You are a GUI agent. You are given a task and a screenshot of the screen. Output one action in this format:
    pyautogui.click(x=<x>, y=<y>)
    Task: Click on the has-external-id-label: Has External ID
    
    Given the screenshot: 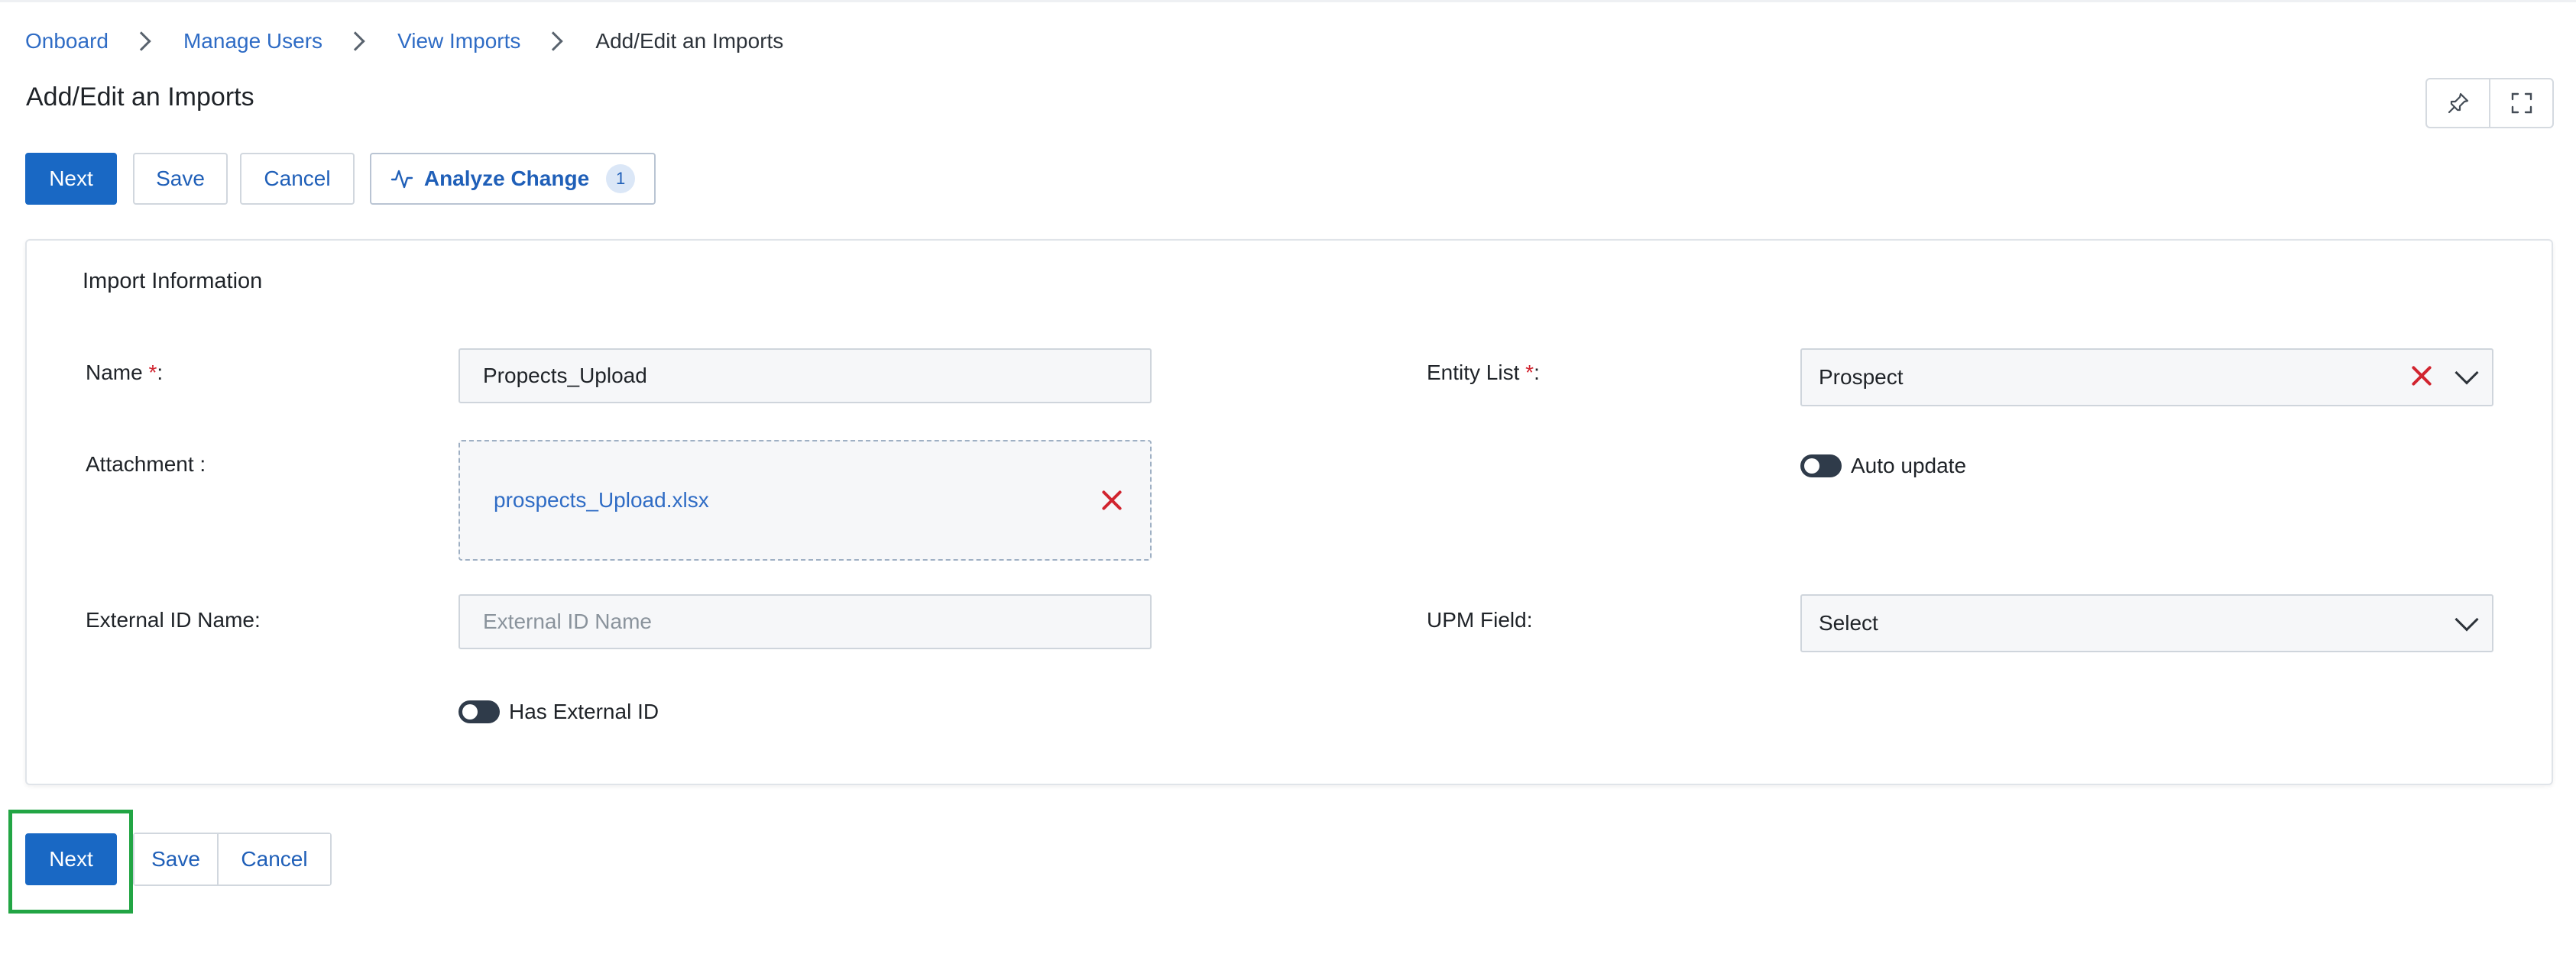 What is the action you would take?
    pyautogui.click(x=584, y=711)
    